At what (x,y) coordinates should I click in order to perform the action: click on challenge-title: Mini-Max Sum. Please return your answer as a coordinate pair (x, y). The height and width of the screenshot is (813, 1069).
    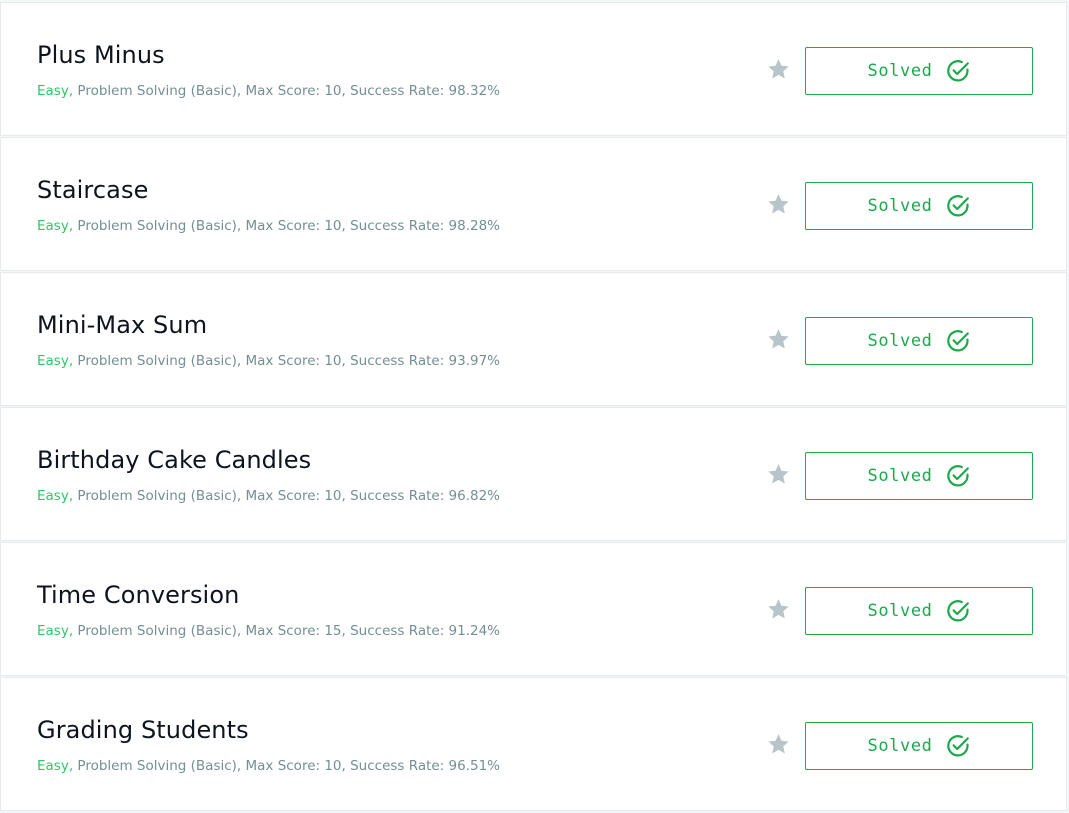
    Looking at the image, I should click on (122, 325).